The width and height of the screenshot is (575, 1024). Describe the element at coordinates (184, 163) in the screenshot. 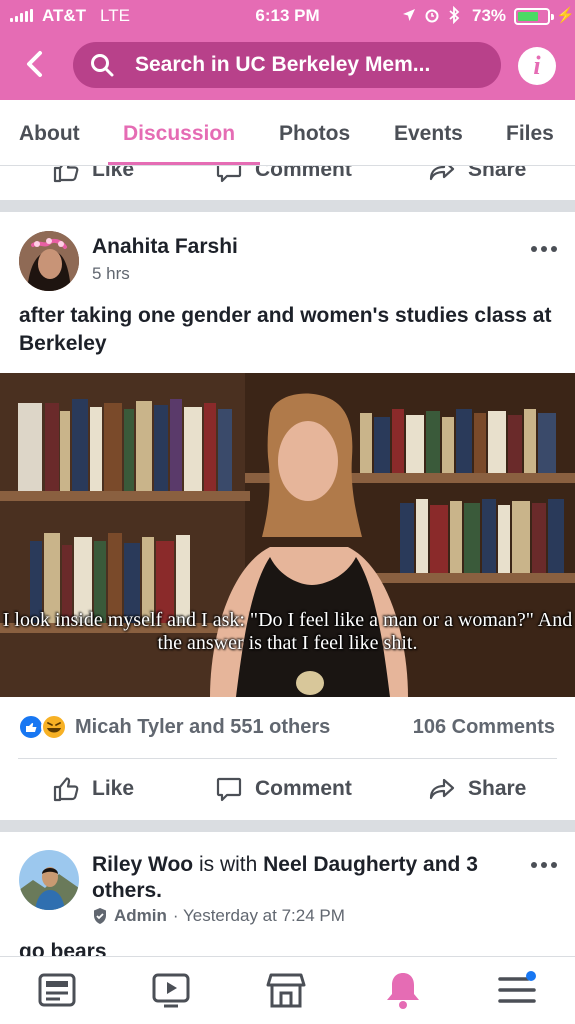

I see `active-tab-indicator` at that location.